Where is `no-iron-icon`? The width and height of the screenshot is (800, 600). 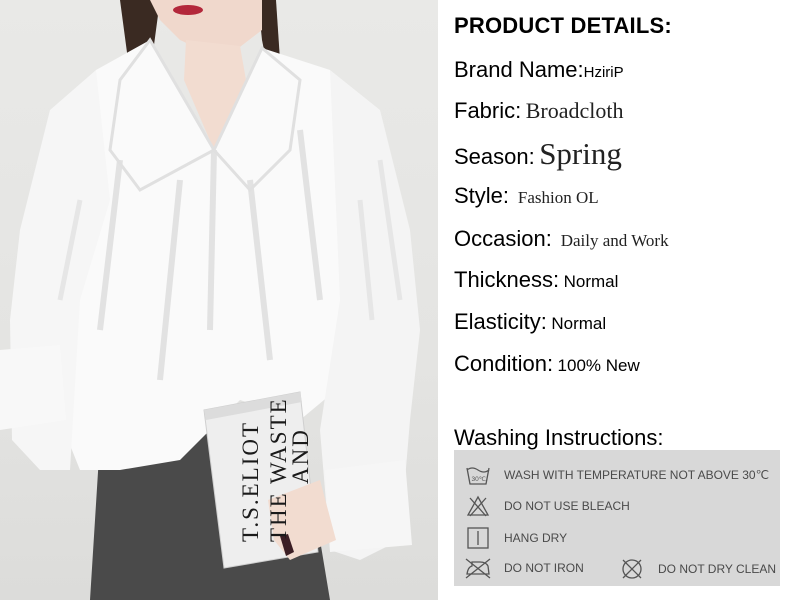 no-iron-icon is located at coordinates (478, 568).